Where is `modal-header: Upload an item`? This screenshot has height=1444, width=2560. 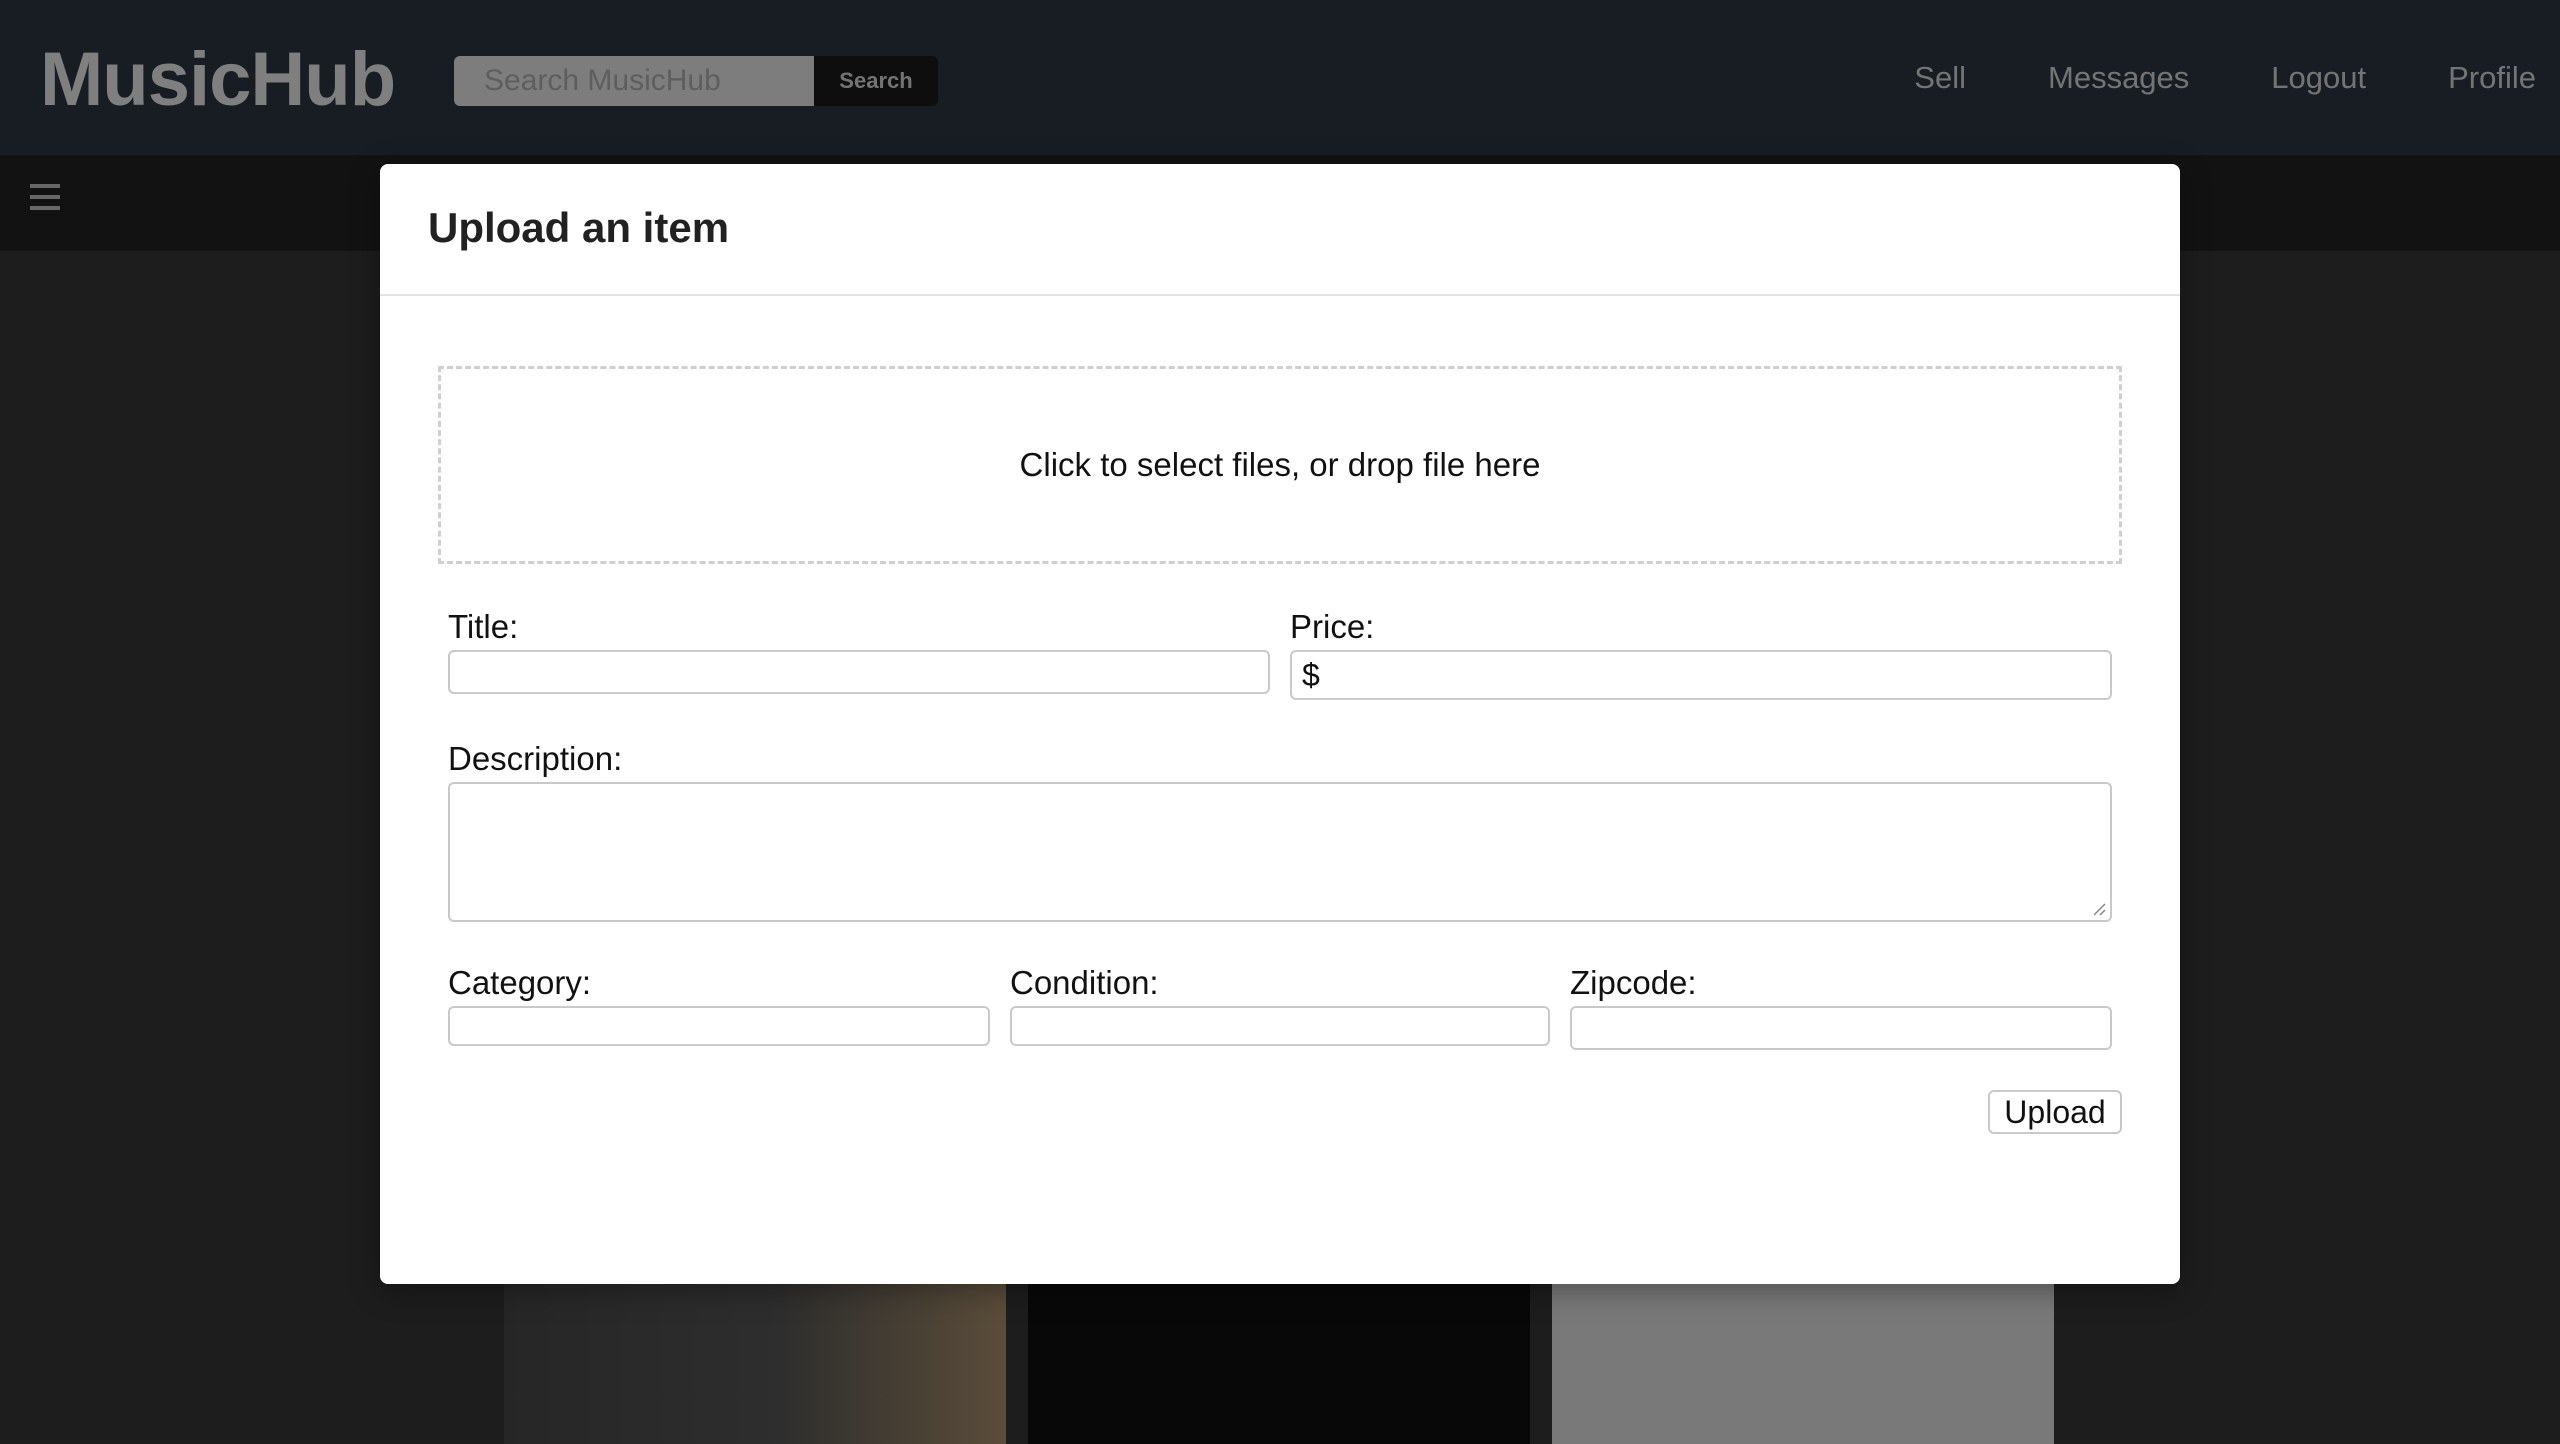
modal-header: Upload an item is located at coordinates (1280, 230).